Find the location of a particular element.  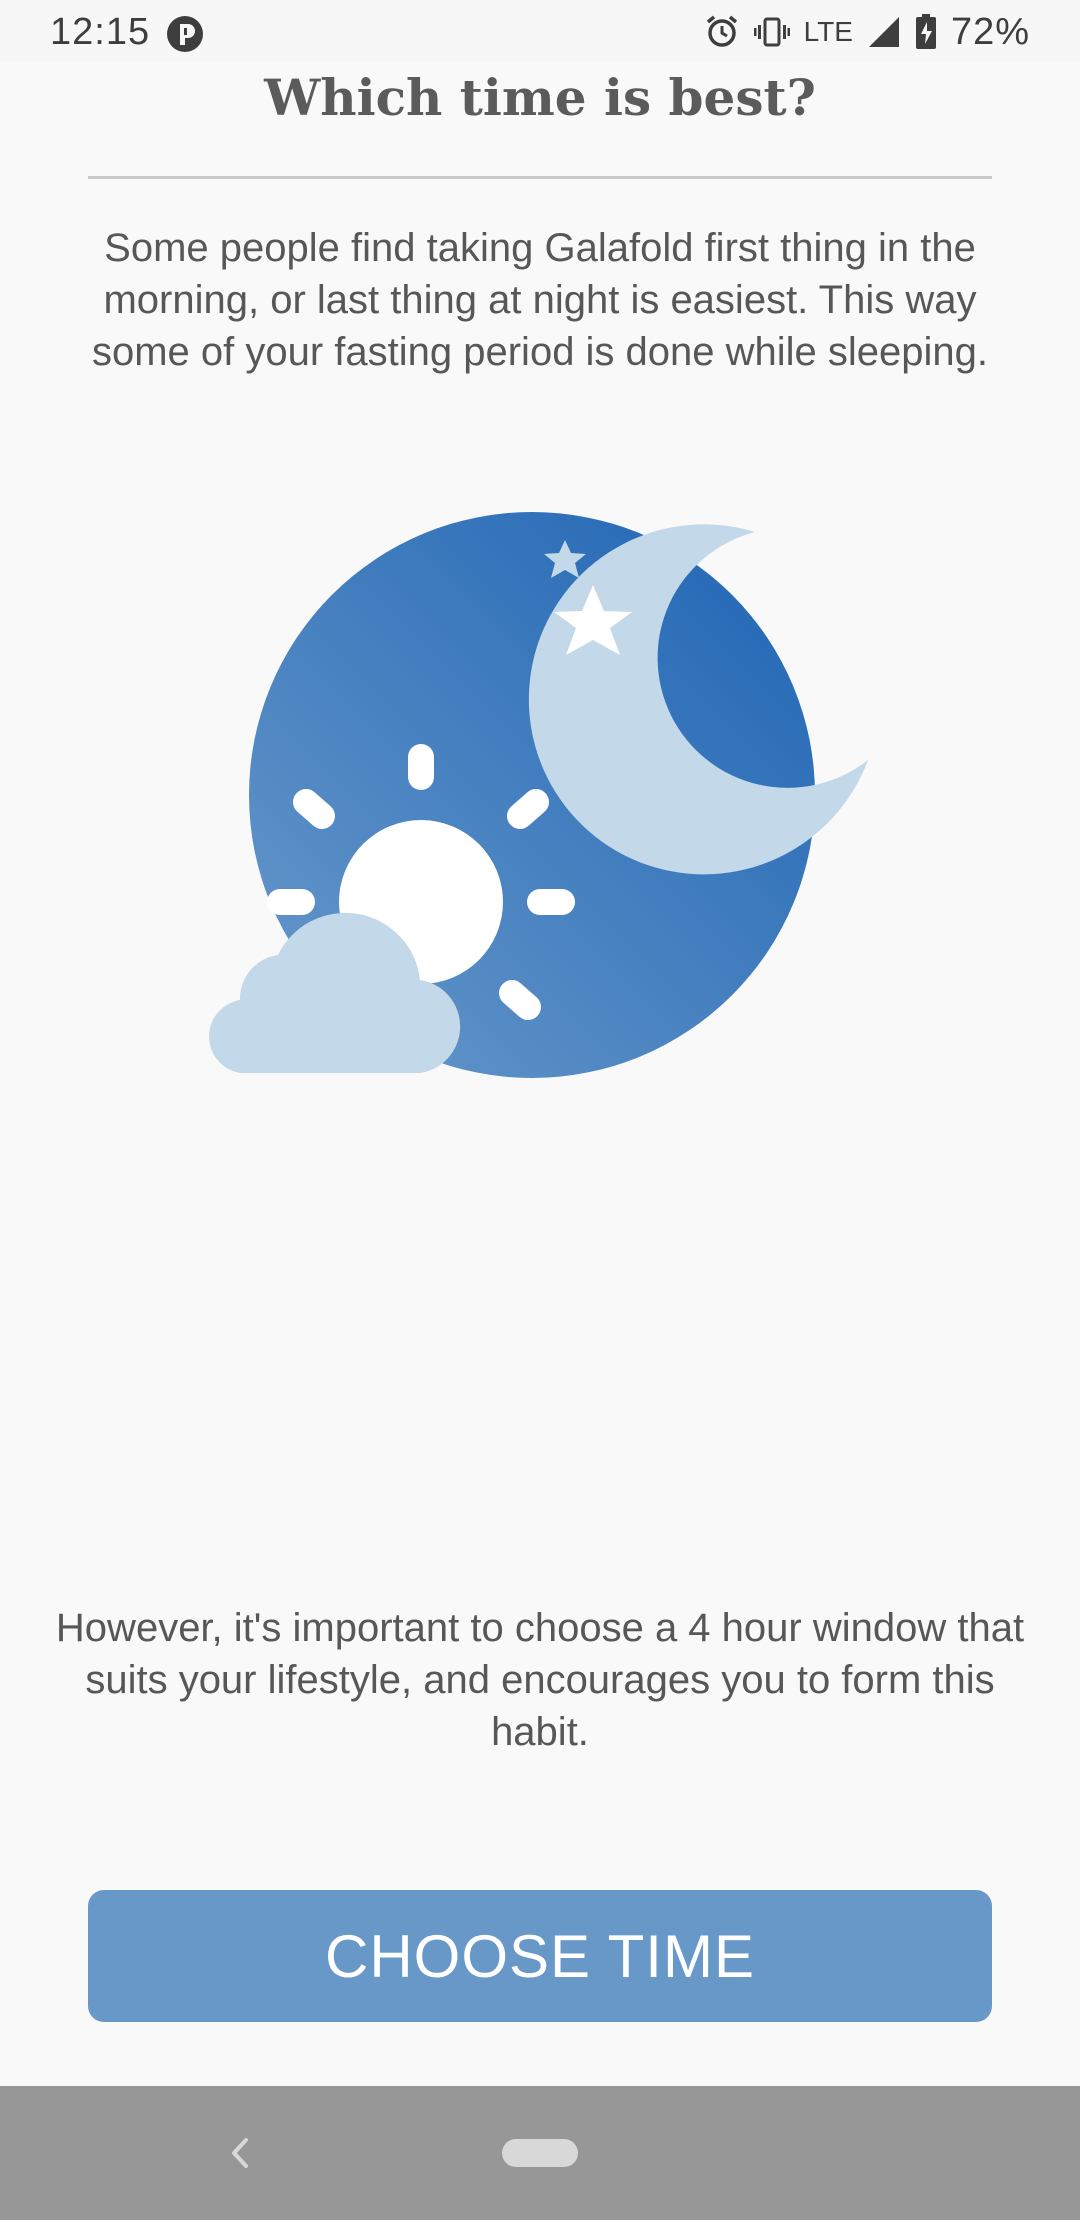

status-bar: 12:15 LTE 72% is located at coordinates (540, 31).